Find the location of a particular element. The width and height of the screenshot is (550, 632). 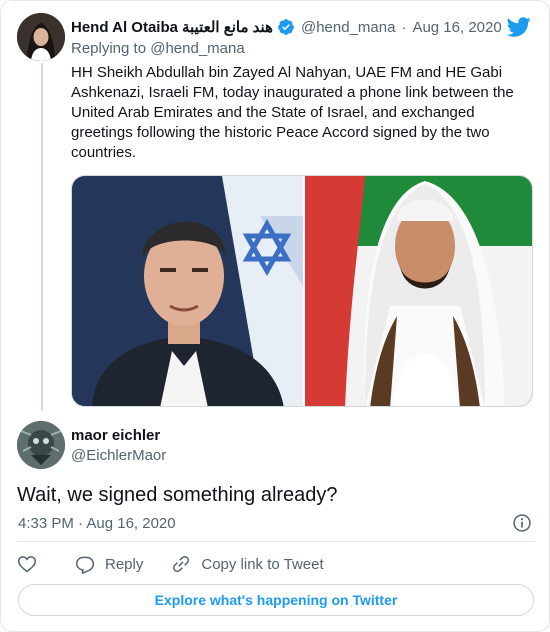

main-tweet-text: Wait, we signed something already? is located at coordinates (177, 495).